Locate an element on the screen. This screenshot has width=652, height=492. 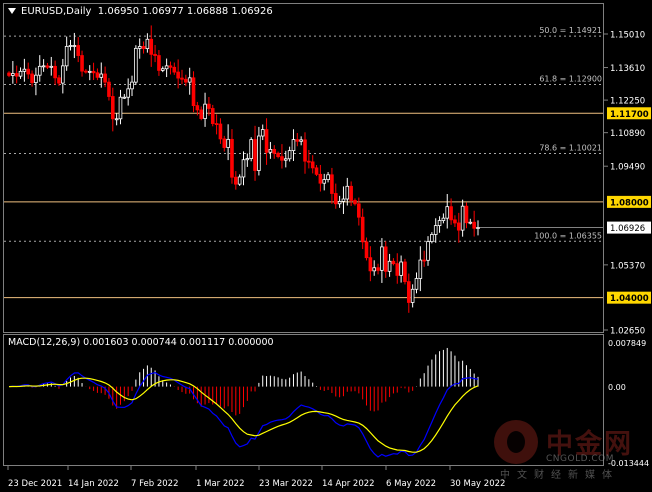
price-axis-label: 1.15010 is located at coordinates (627, 36).